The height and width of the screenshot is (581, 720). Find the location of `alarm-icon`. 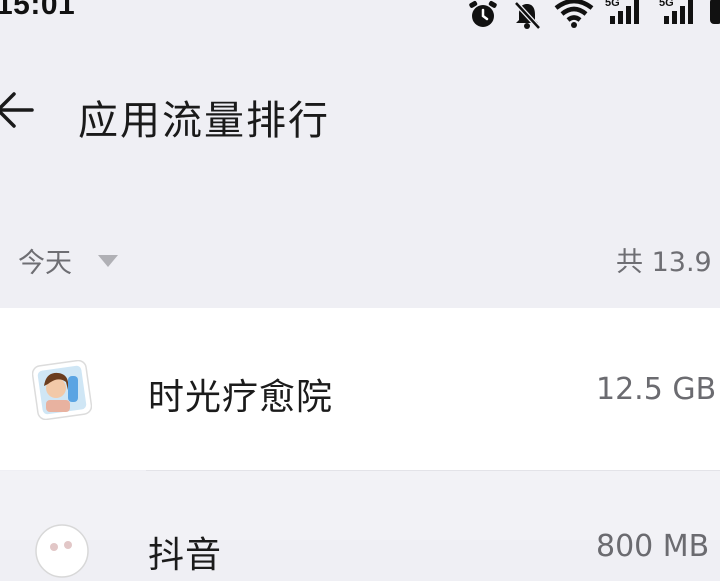

alarm-icon is located at coordinates (483, 13).